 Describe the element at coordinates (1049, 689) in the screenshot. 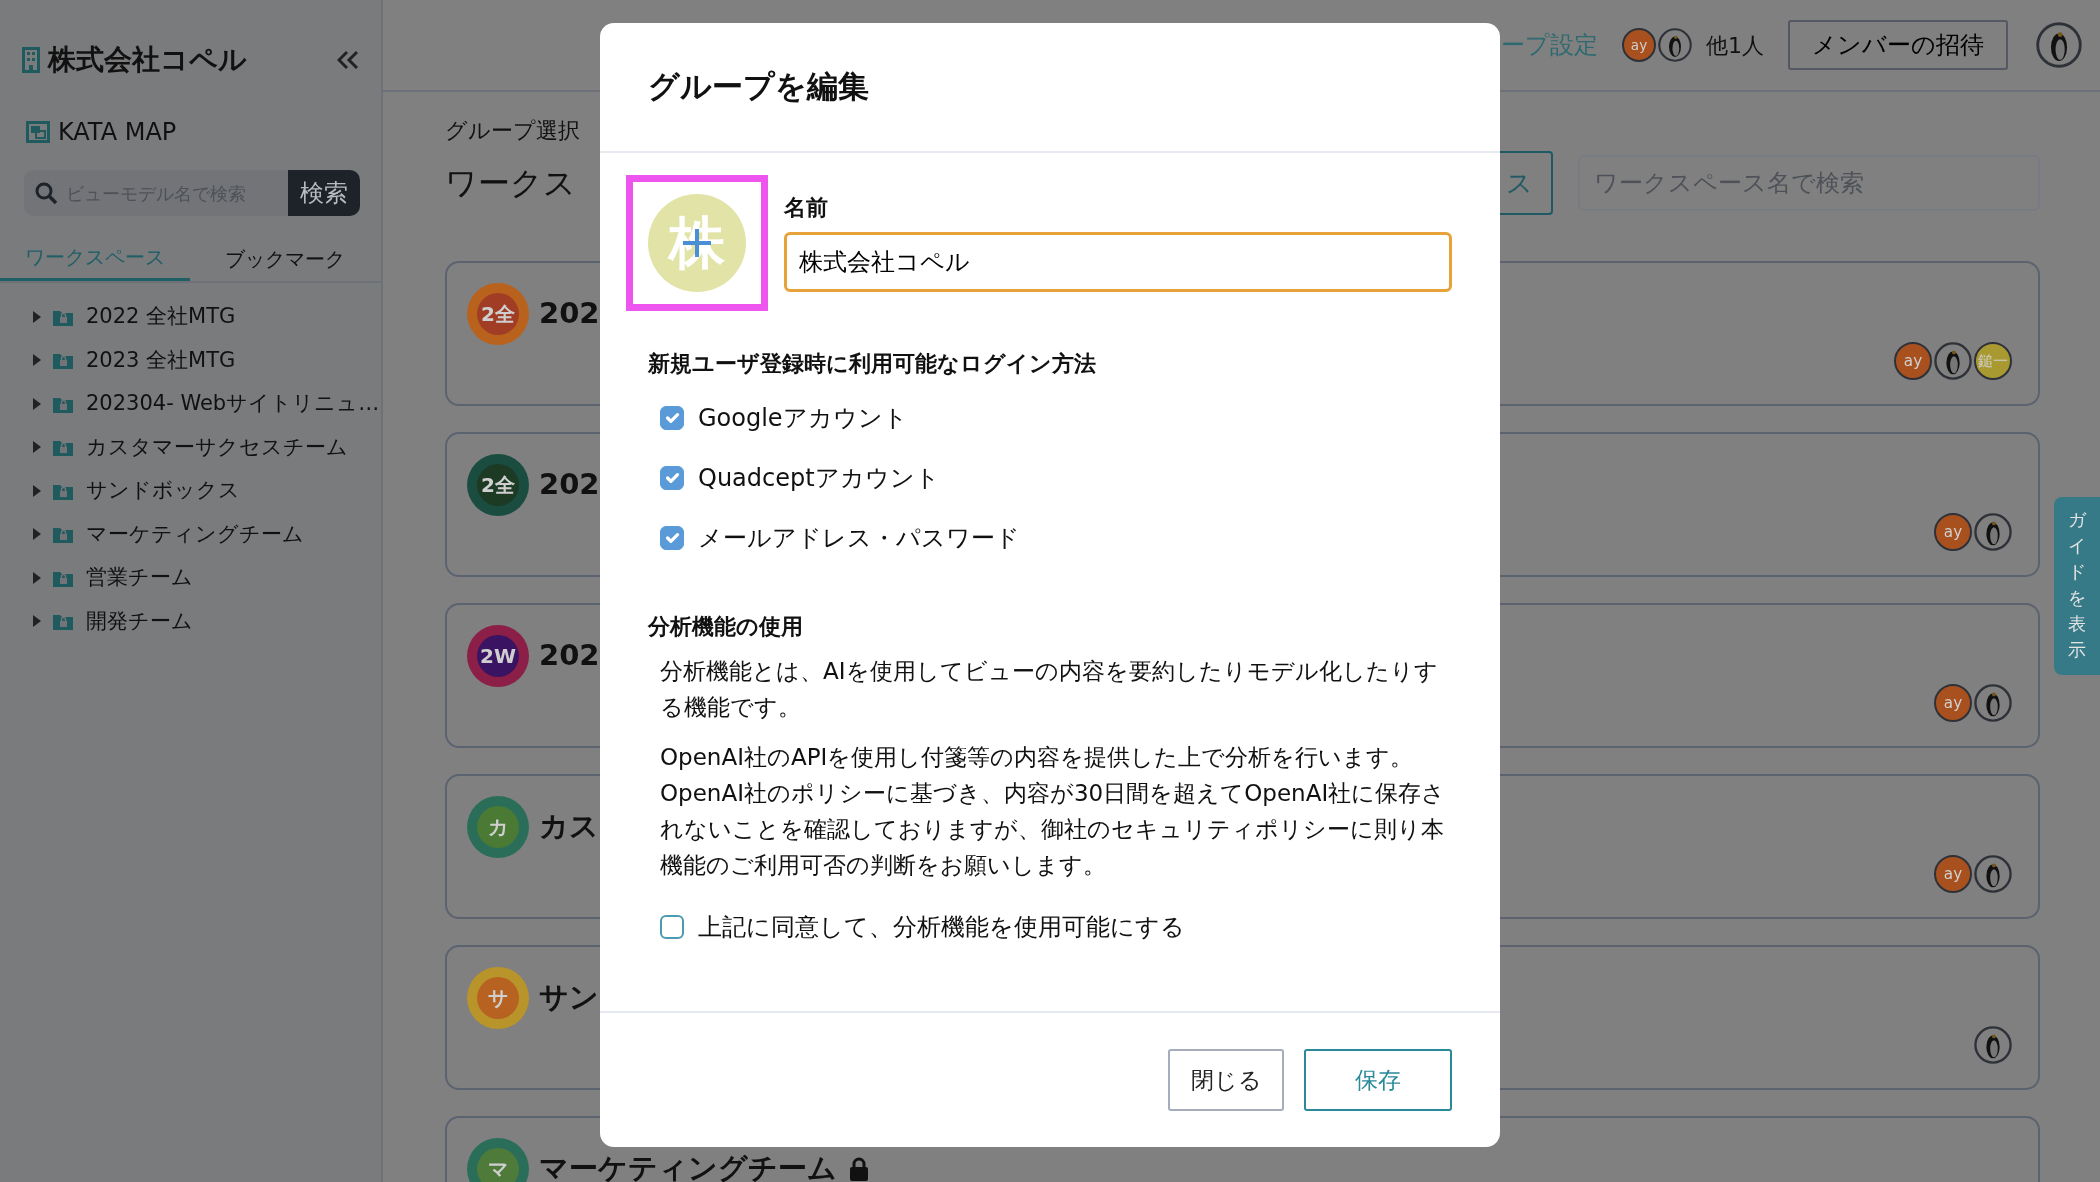

I see `description-text: 分析機能とは、AIを使用してビューの内容を要約したりモデル化したりする機能です。` at that location.